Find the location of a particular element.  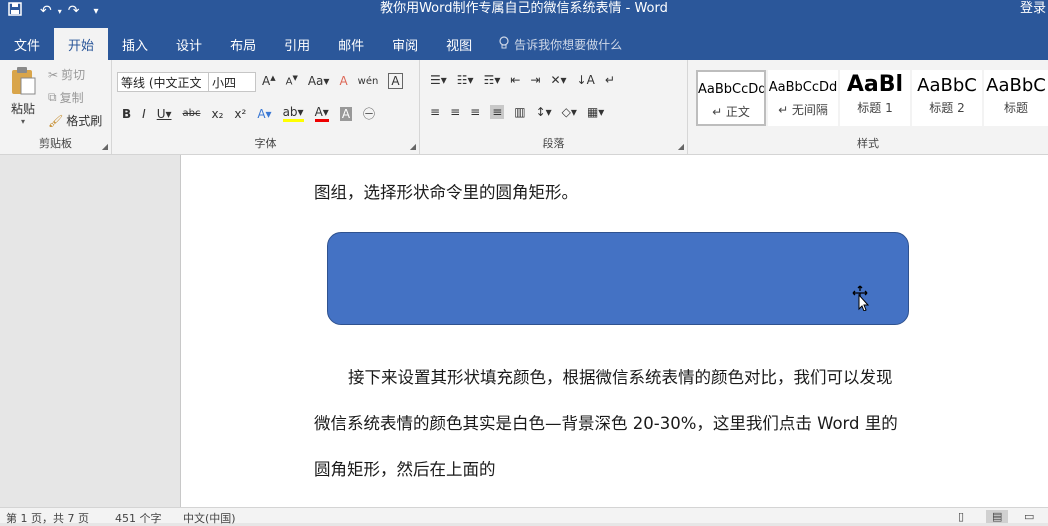

align-center-icon: ≡ is located at coordinates (455, 112).